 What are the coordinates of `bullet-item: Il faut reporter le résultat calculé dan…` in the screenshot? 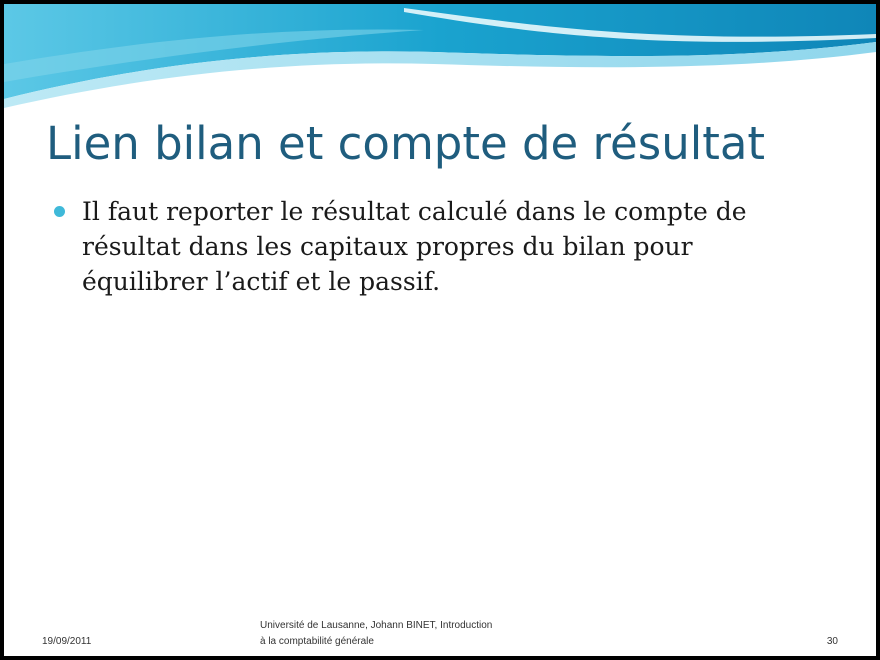 It's located at (434, 246).